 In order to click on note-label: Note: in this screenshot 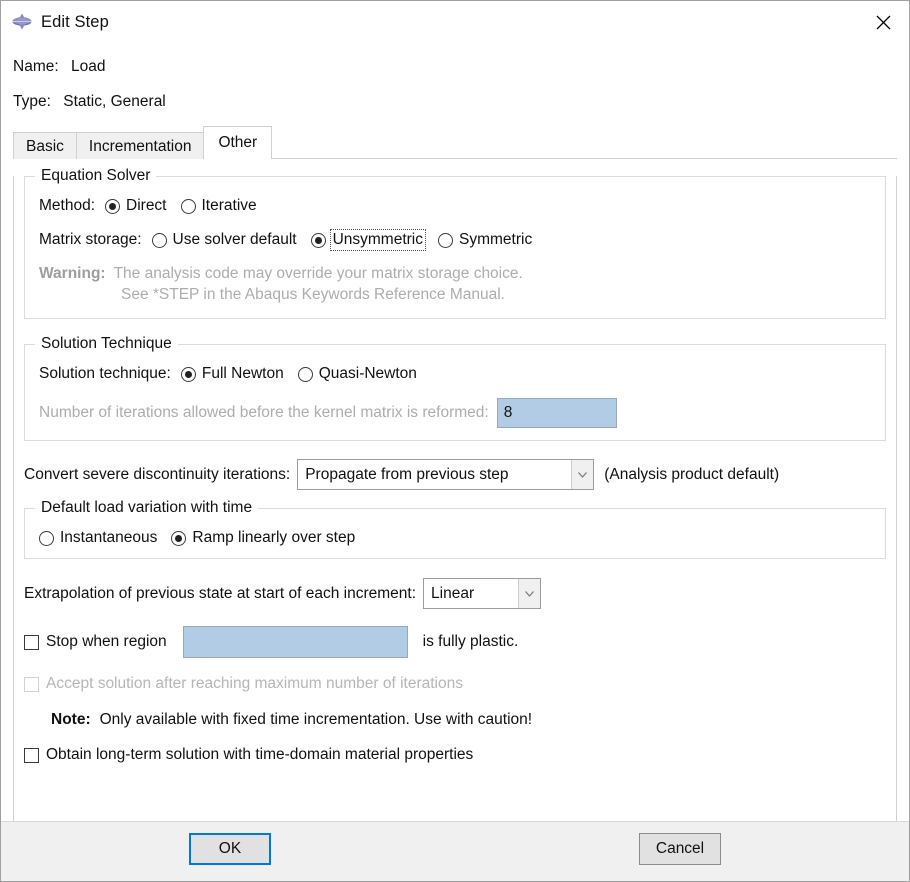, I will do `click(71, 719)`.